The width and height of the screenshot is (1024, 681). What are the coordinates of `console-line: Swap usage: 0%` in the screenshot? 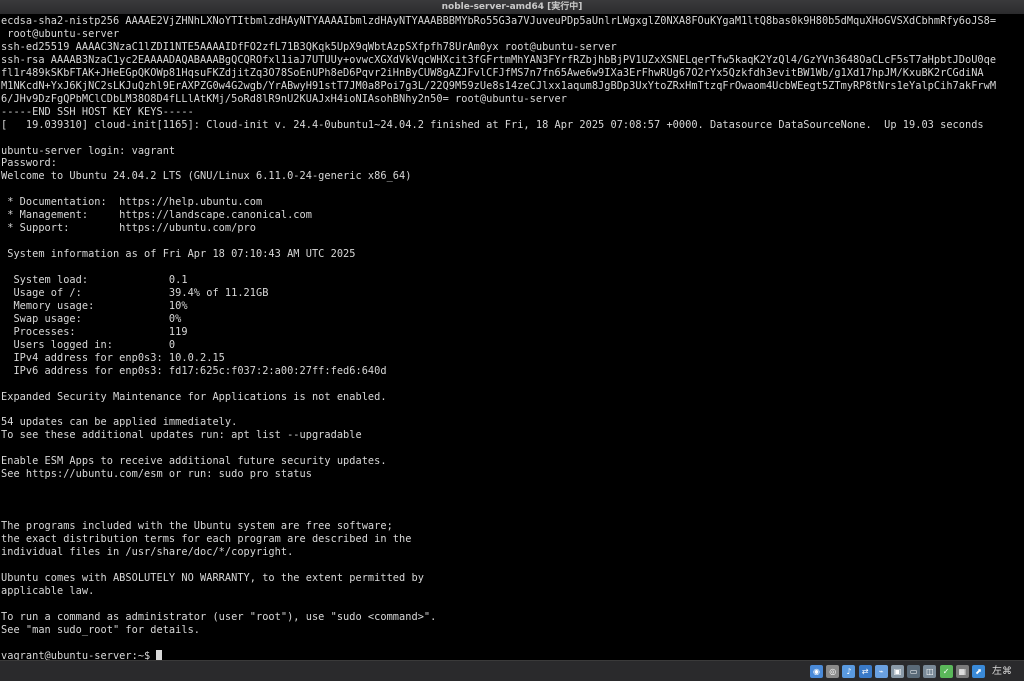 It's located at (91, 318).